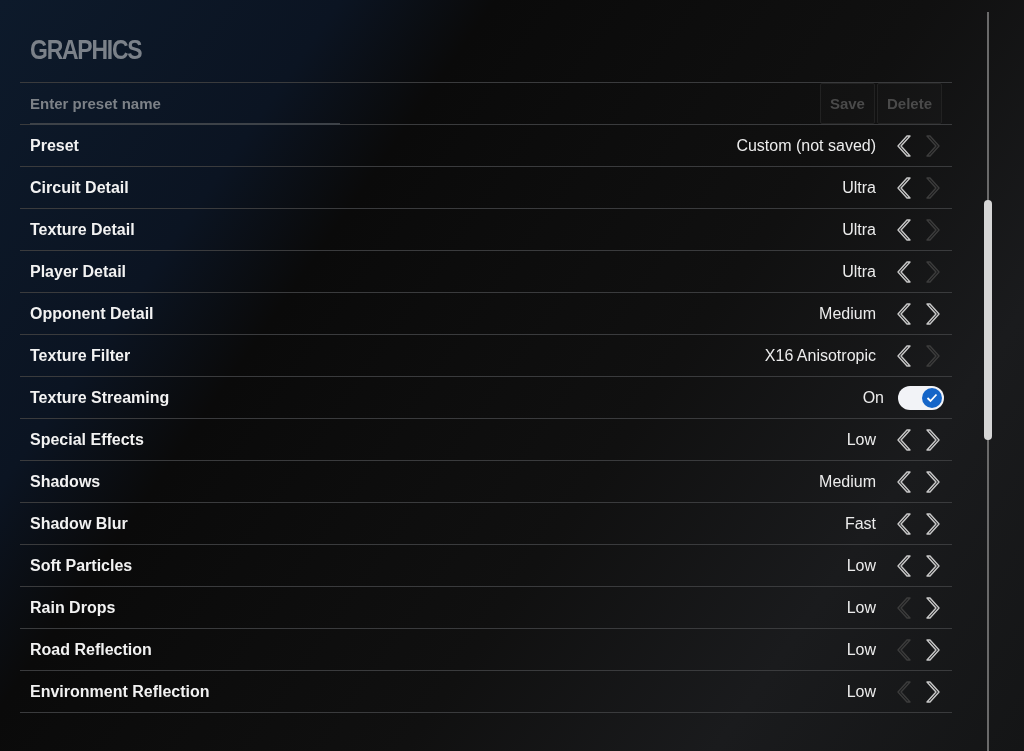 This screenshot has width=1024, height=751. What do you see at coordinates (932, 397) in the screenshot?
I see `check-icon` at bounding box center [932, 397].